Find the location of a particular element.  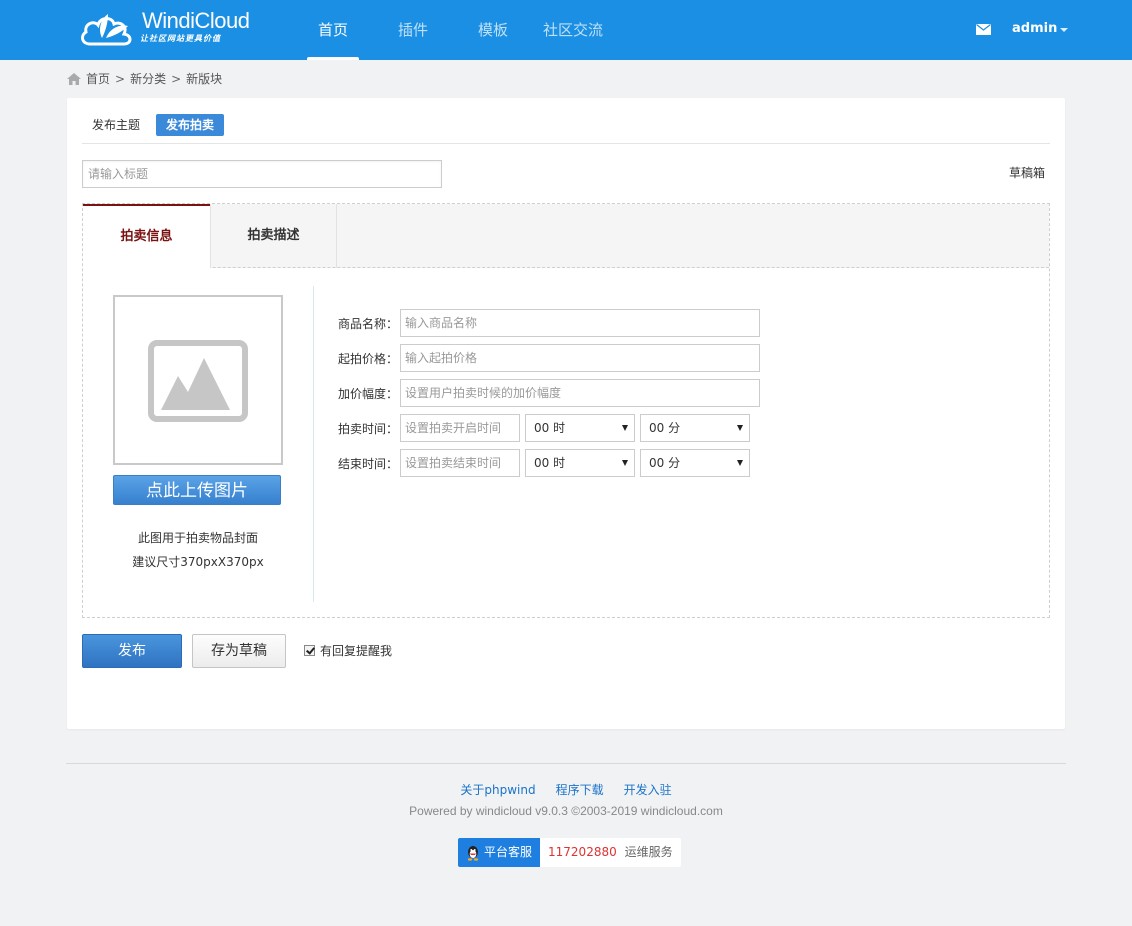

start-date-input is located at coordinates (460, 428).